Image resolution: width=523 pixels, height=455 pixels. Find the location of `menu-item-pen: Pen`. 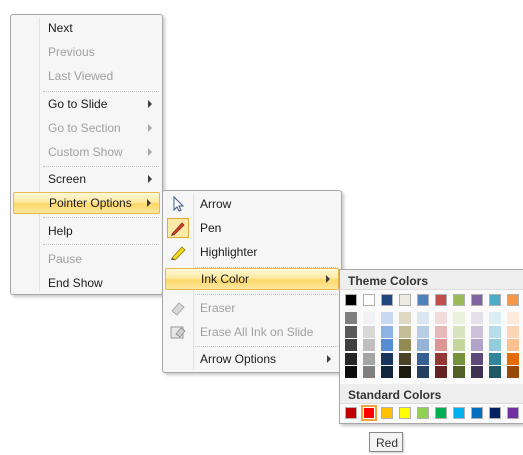

menu-item-pen: Pen is located at coordinates (252, 228).